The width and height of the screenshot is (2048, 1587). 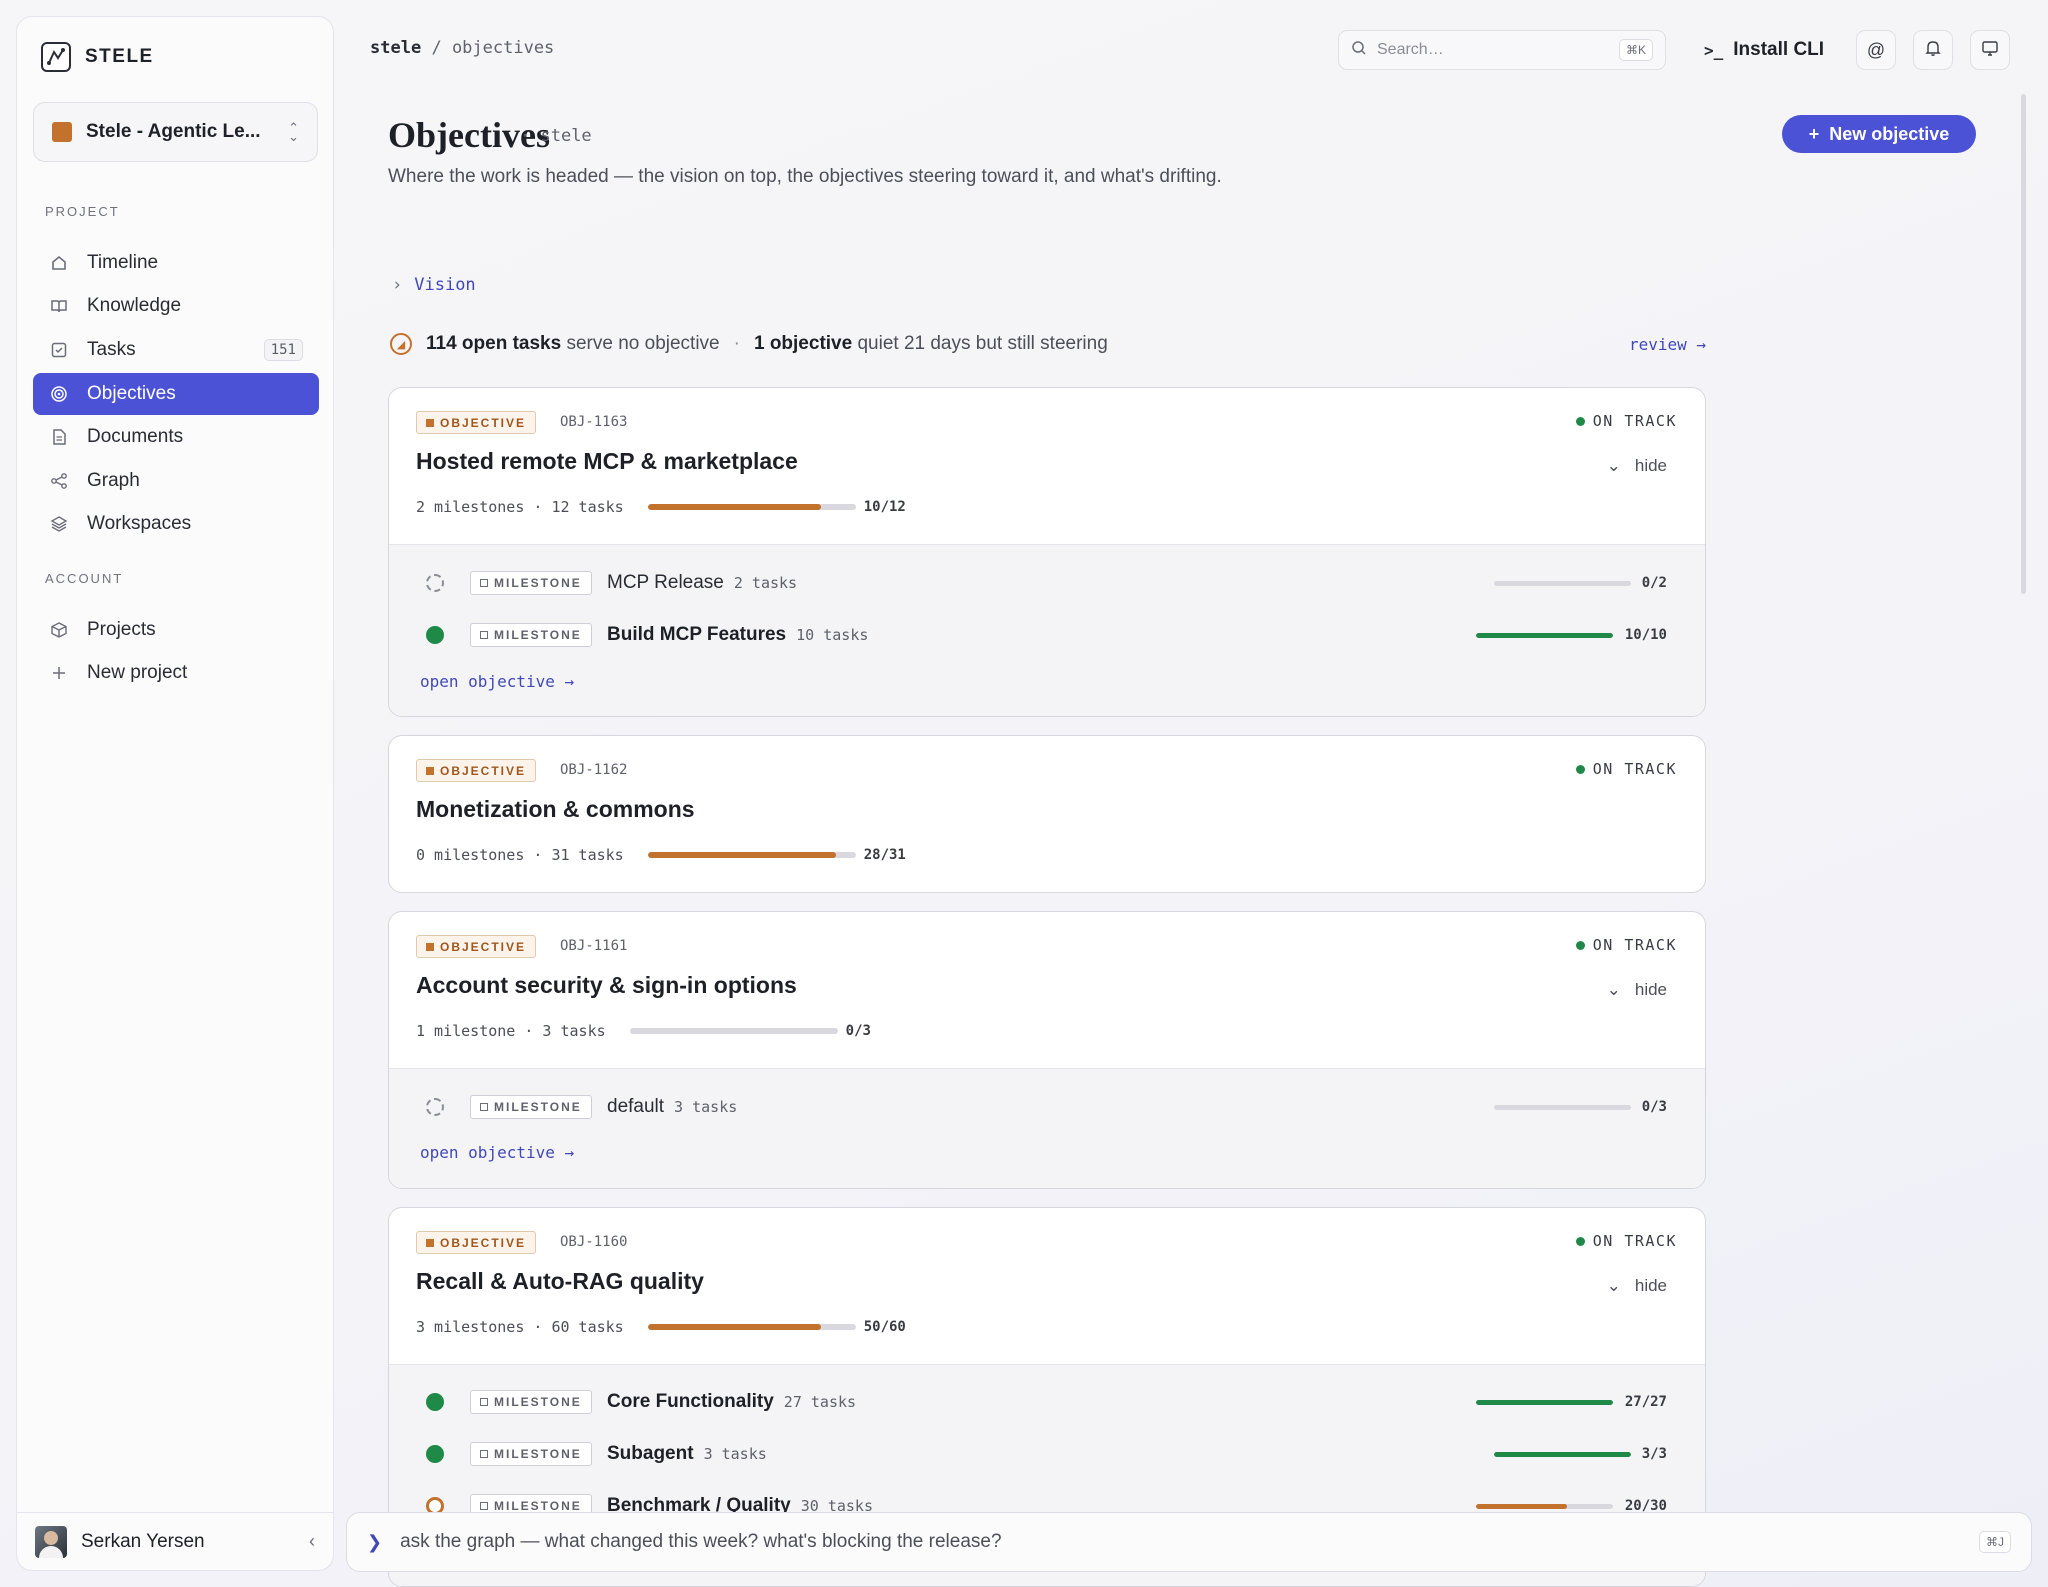 What do you see at coordinates (1814, 133) in the screenshot?
I see `plus-icon: +` at bounding box center [1814, 133].